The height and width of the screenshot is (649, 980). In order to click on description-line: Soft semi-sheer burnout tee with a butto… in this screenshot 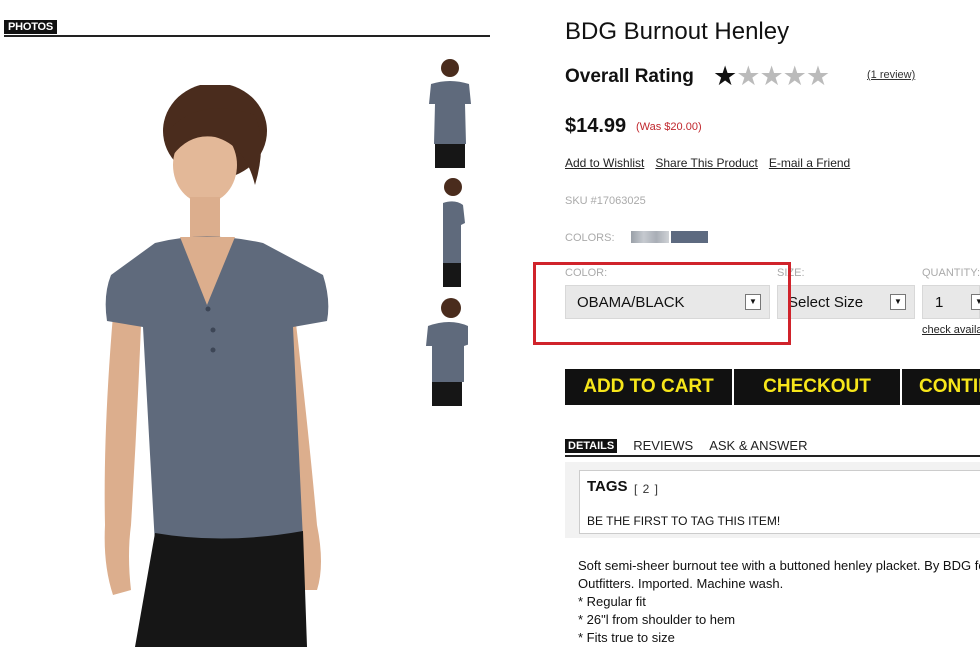, I will do `click(779, 565)`.